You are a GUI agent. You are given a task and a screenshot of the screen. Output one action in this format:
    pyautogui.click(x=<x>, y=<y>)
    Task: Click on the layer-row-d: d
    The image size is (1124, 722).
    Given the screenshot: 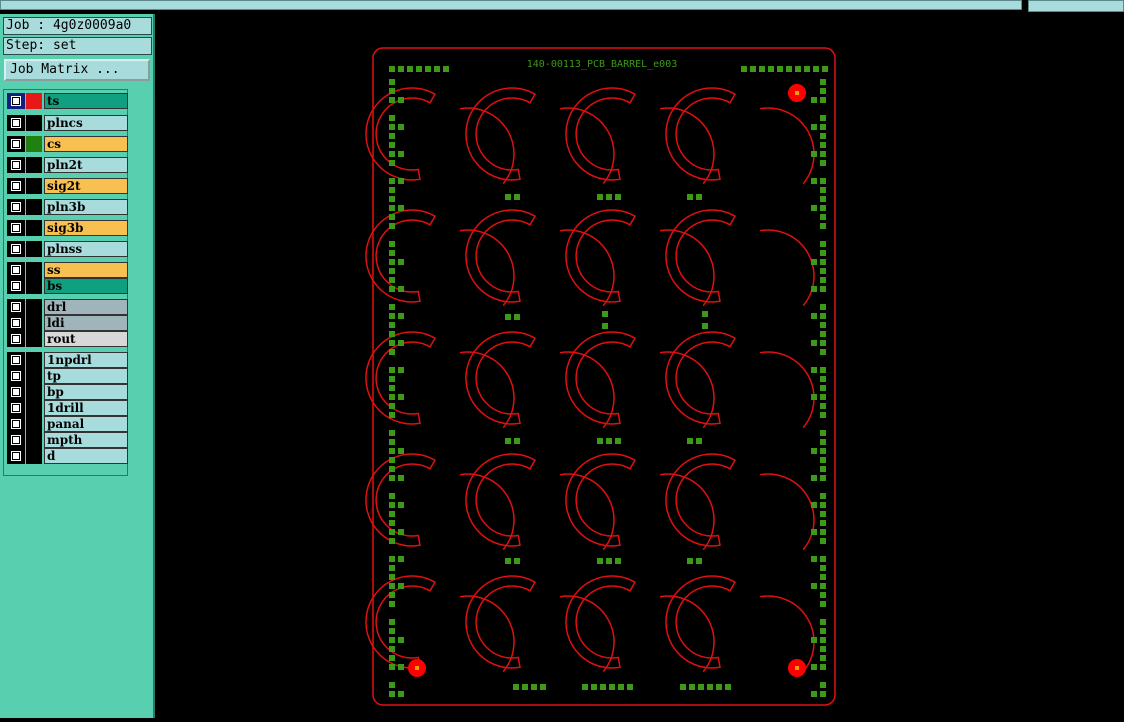 What is the action you would take?
    pyautogui.click(x=67, y=456)
    